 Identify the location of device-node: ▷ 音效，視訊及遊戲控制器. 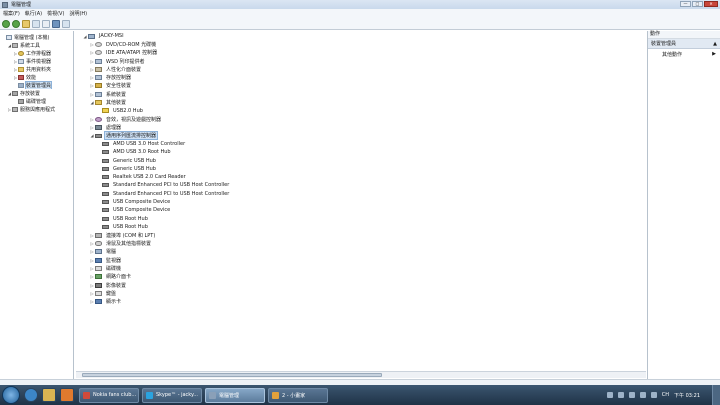
(361, 119).